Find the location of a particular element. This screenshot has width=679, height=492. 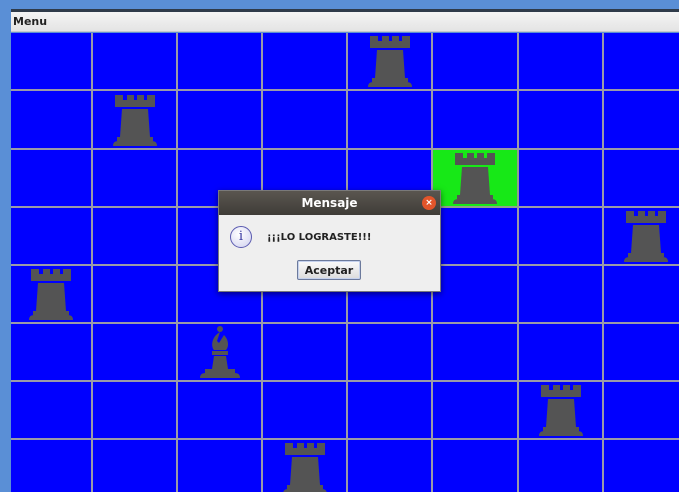

bishop-piece-icon is located at coordinates (220, 352).